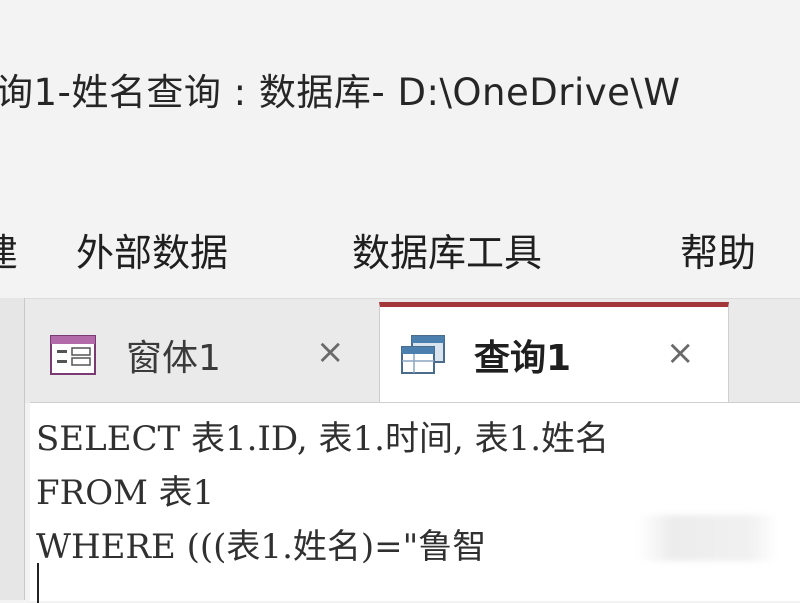 Image resolution: width=800 pixels, height=603 pixels. Describe the element at coordinates (447, 249) in the screenshot. I see `menu-item-database-tools: 数据库工具` at that location.